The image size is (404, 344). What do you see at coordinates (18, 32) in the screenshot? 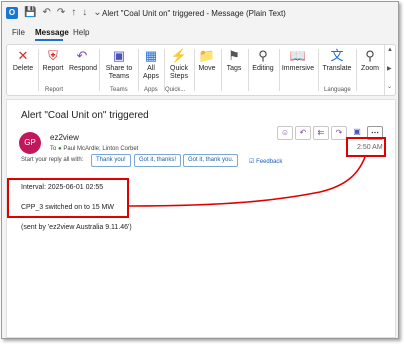
I see `tab-file: File` at bounding box center [18, 32].